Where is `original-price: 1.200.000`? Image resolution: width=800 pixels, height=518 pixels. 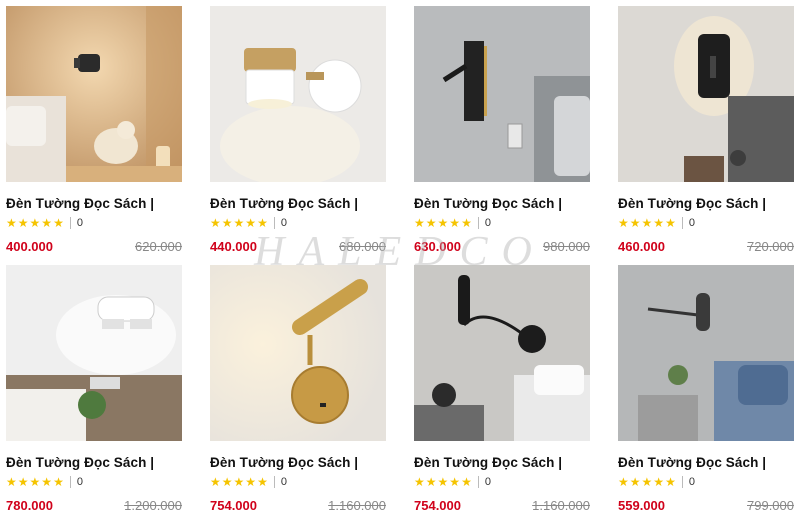
original-price: 1.200.000 is located at coordinates (153, 505).